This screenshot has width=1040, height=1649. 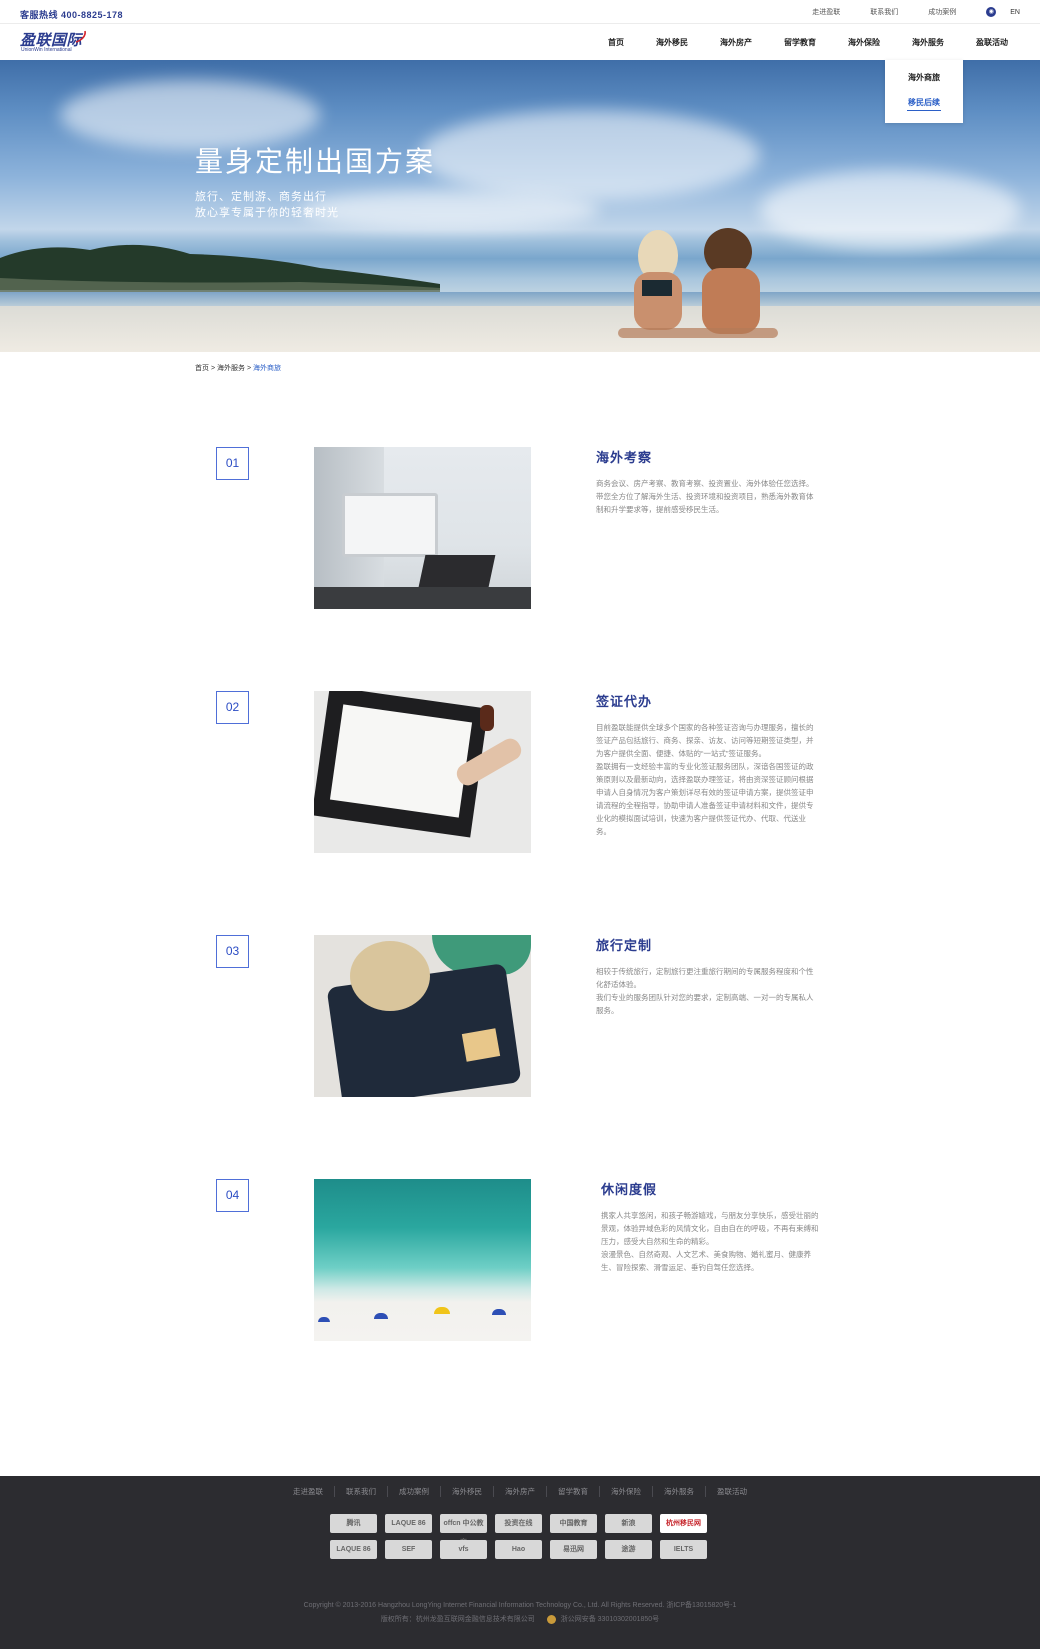 I want to click on logo-subtext: UnionWin International, so click(x=46, y=50).